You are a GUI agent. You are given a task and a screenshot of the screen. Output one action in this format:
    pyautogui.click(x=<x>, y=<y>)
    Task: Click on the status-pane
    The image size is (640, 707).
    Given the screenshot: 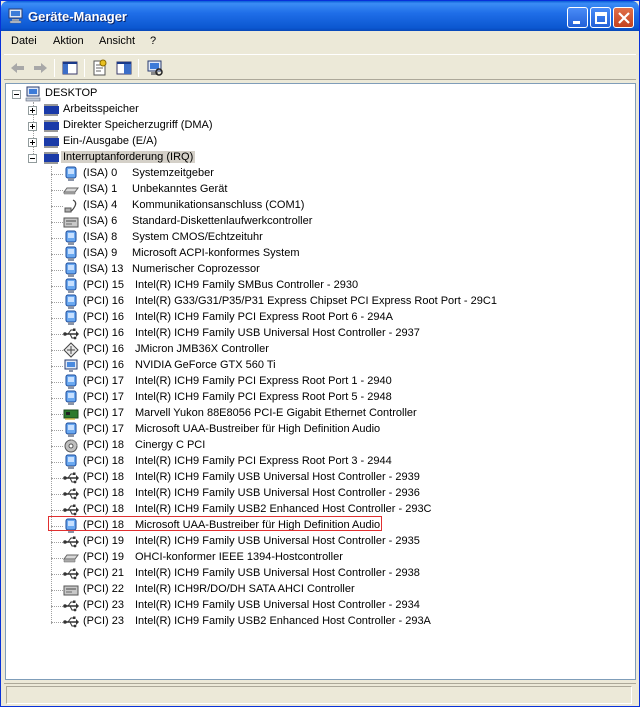 What is the action you would take?
    pyautogui.click(x=319, y=695)
    